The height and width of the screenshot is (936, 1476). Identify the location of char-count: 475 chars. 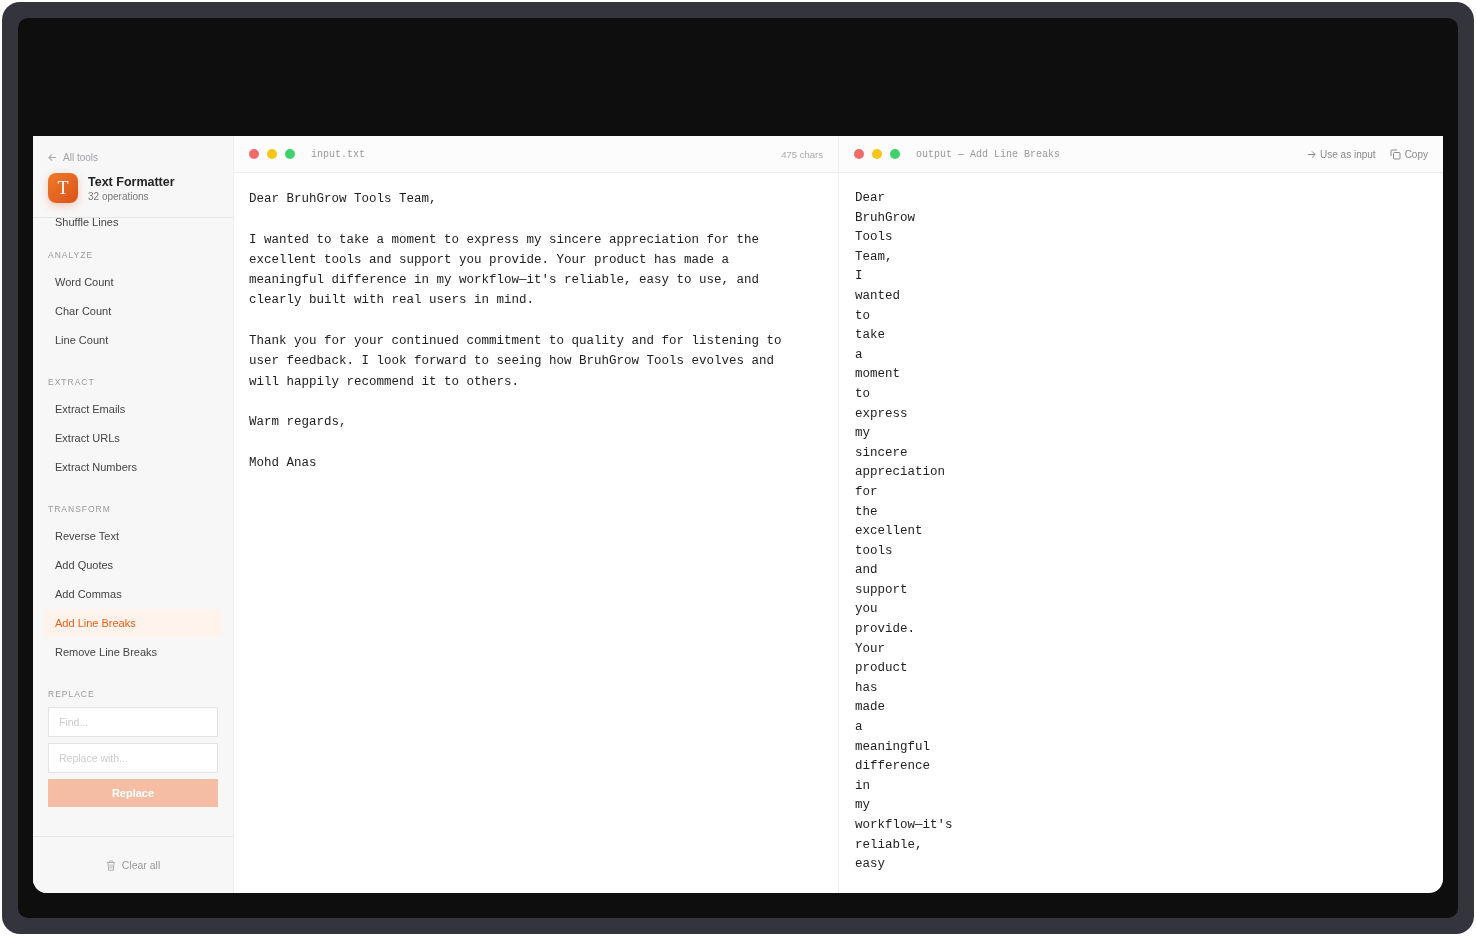
(802, 154).